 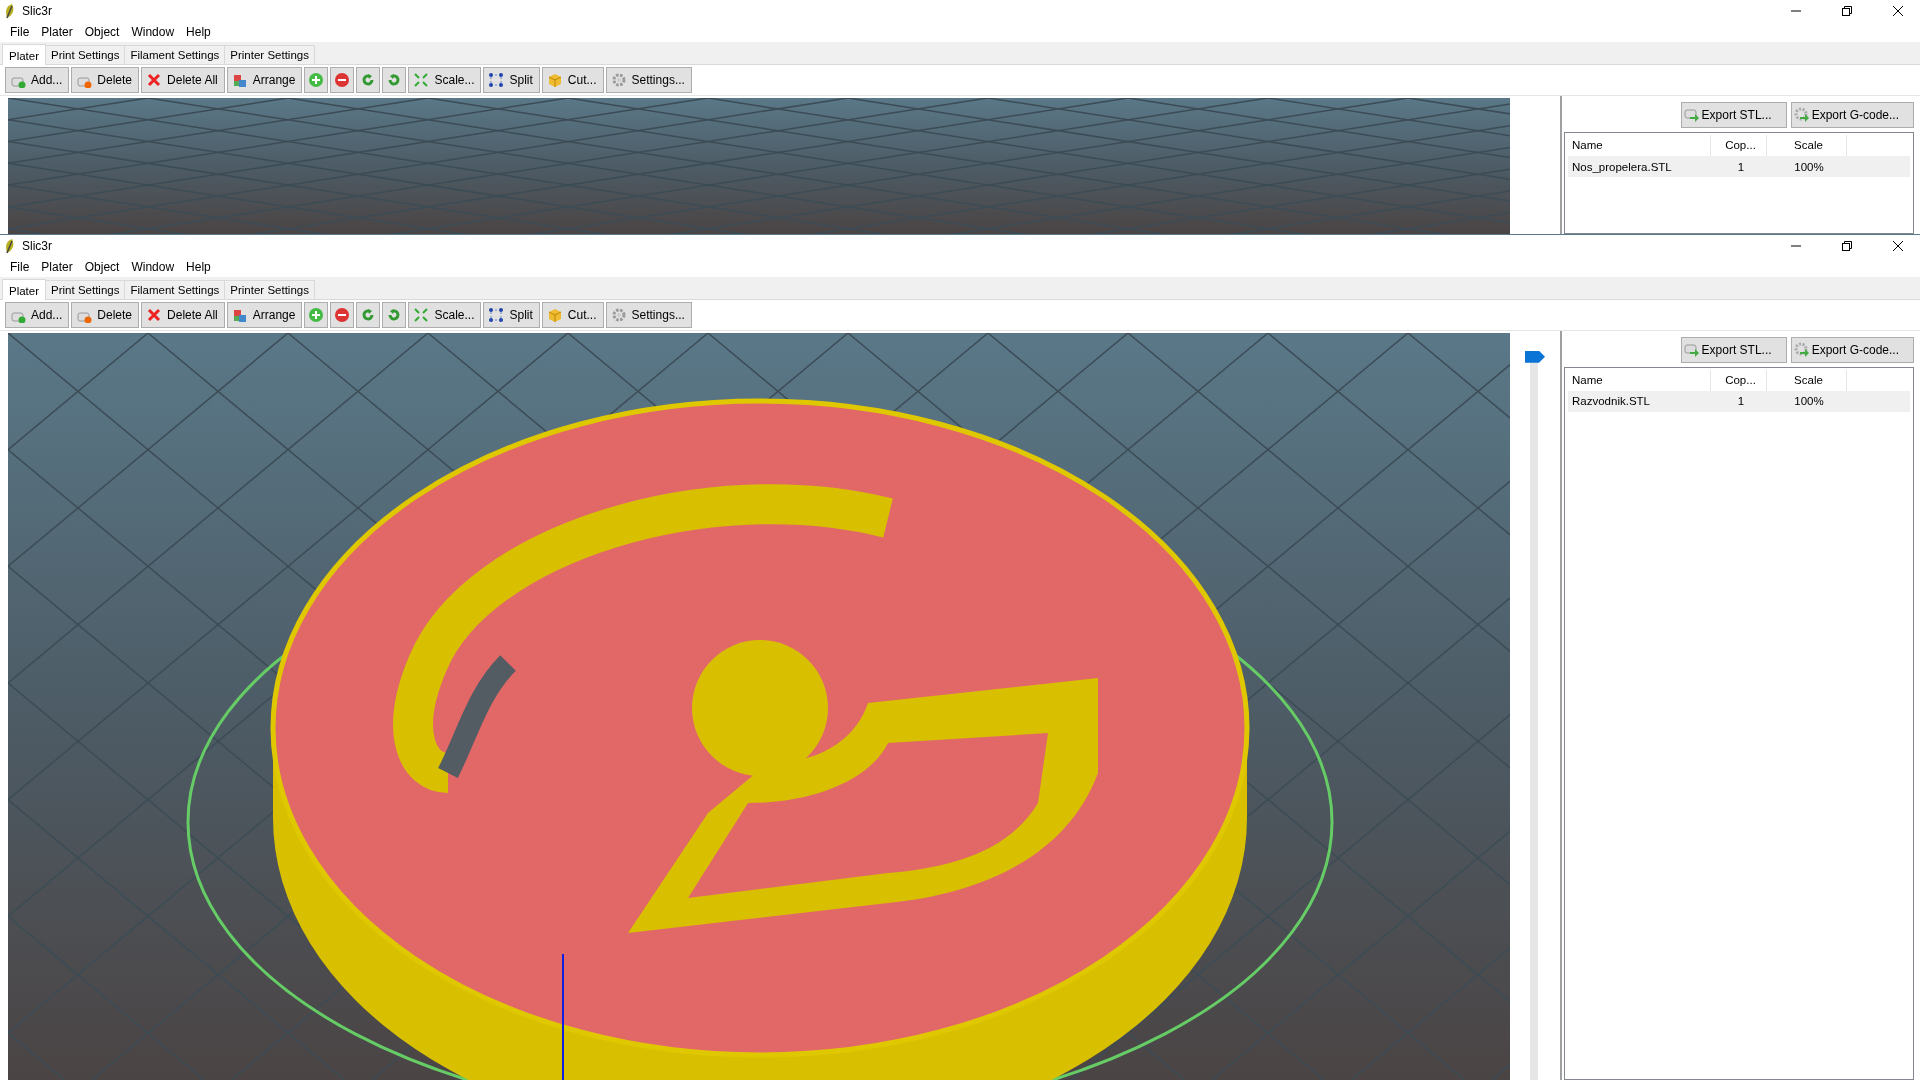 I want to click on column-header: Name, so click(x=1639, y=380).